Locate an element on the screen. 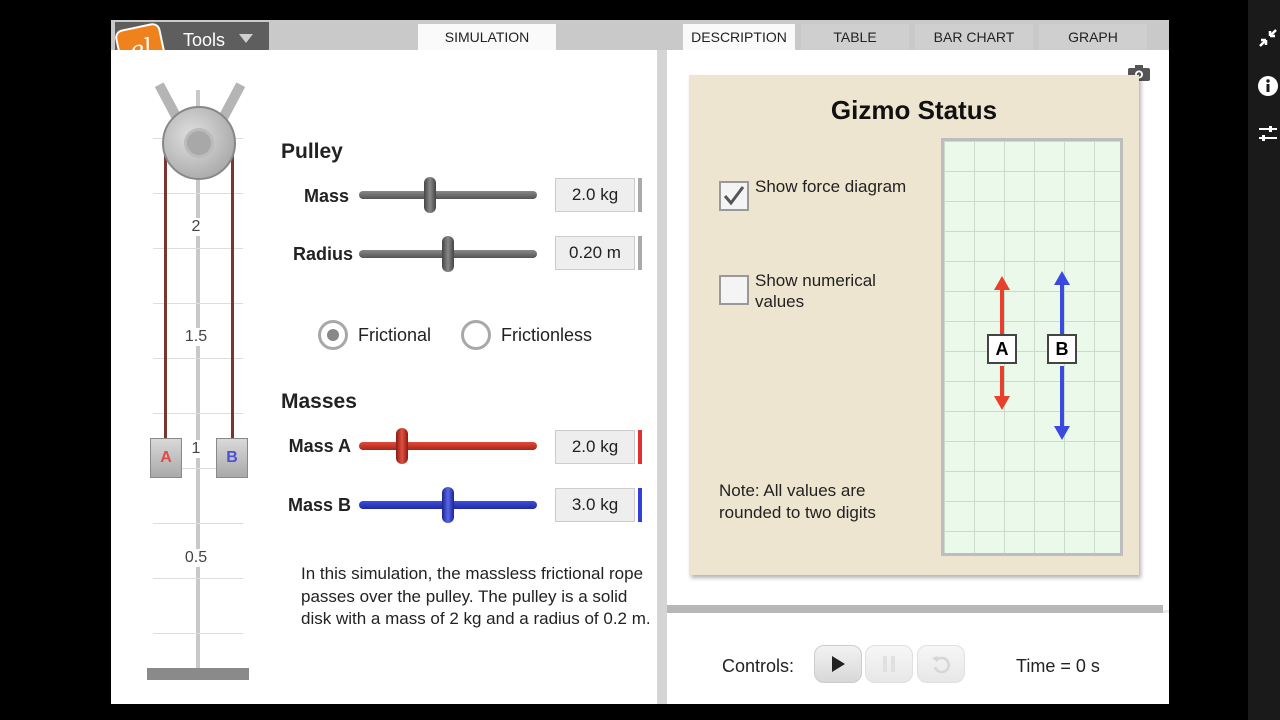 The width and height of the screenshot is (1280, 720). play-button is located at coordinates (838, 664).